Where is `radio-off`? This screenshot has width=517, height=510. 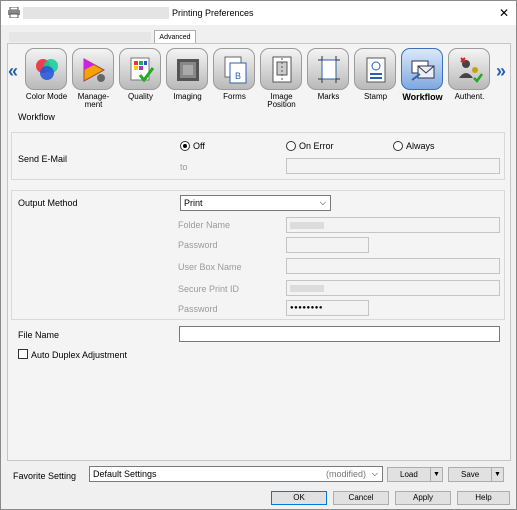
radio-off is located at coordinates (185, 146).